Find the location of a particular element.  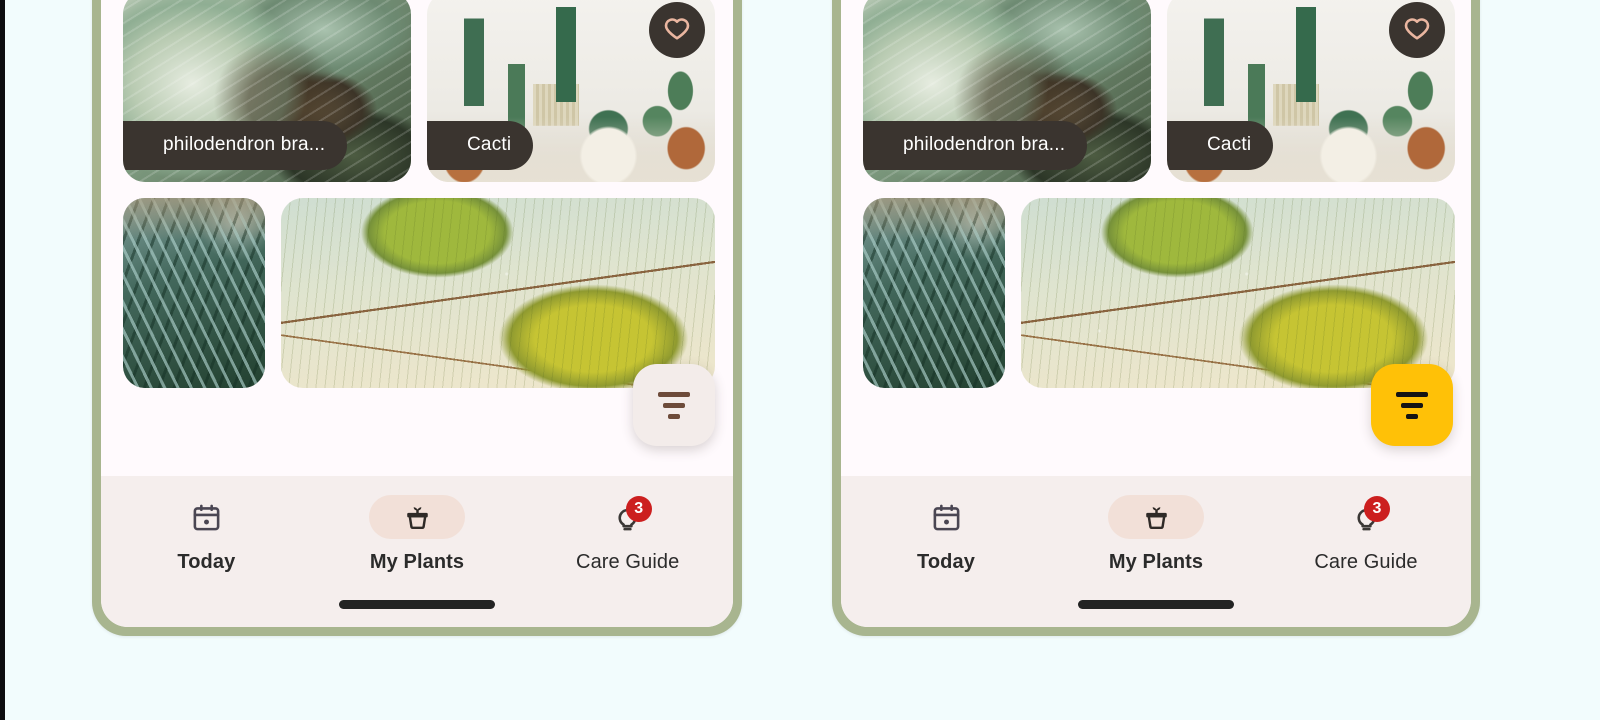

bottom-navigation-left: Today My Plants 3 Care Guide is located at coordinates (417, 551).